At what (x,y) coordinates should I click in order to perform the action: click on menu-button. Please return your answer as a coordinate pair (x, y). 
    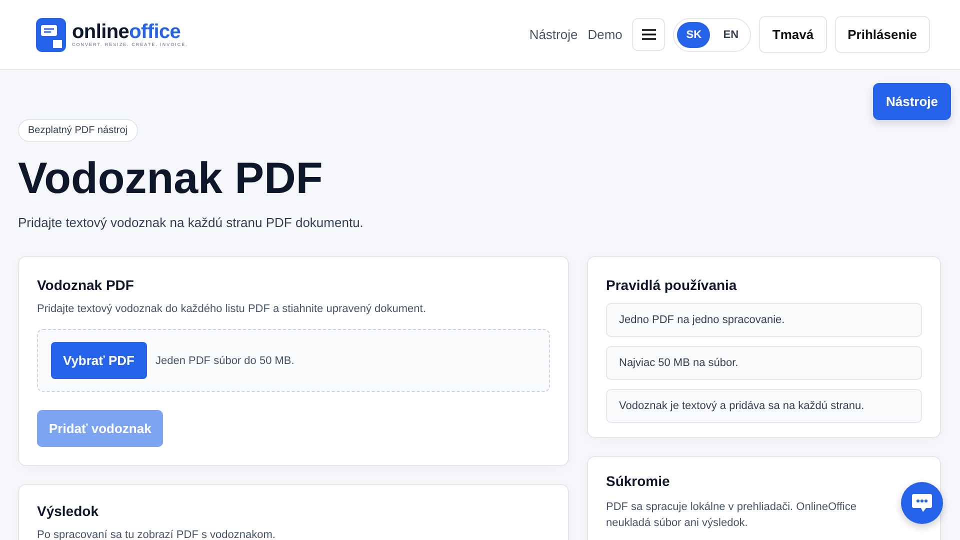
    Looking at the image, I should click on (649, 34).